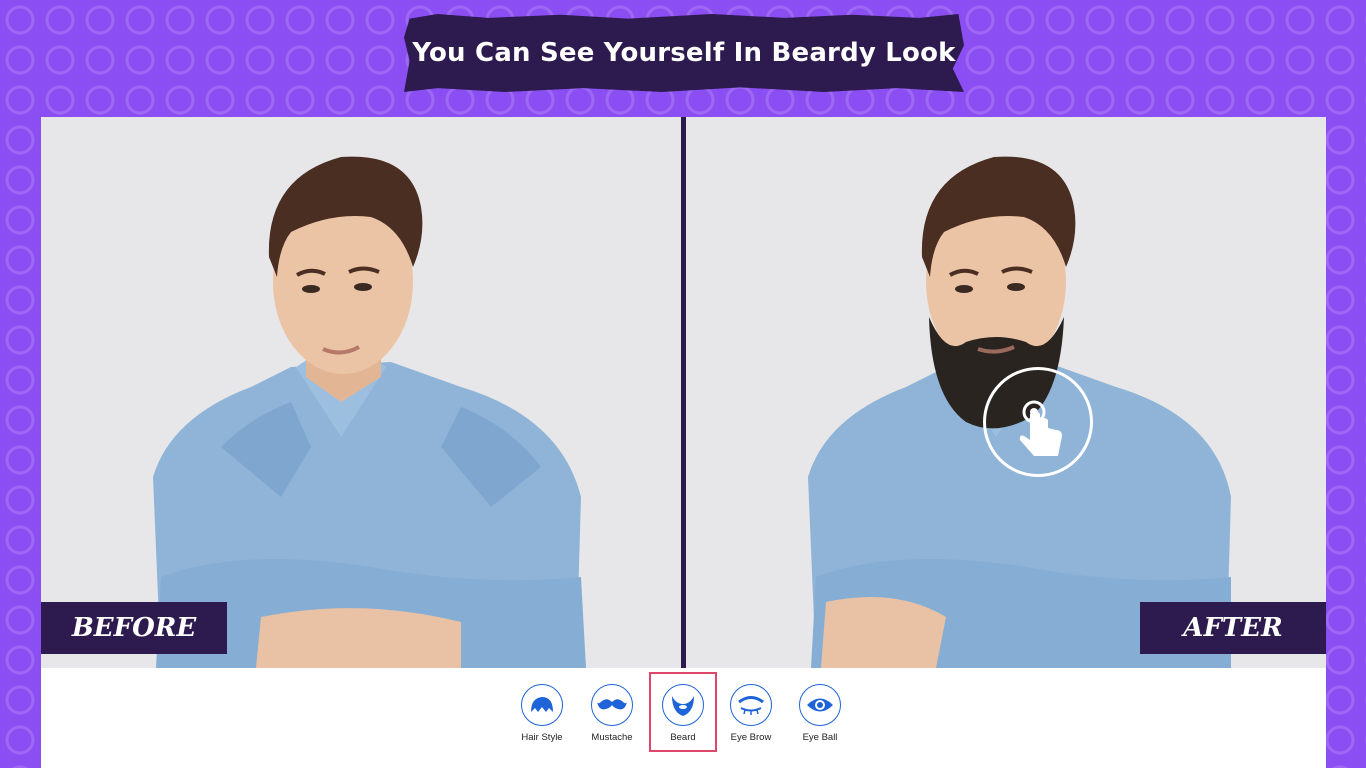  I want to click on hair-style-icon, so click(542, 705).